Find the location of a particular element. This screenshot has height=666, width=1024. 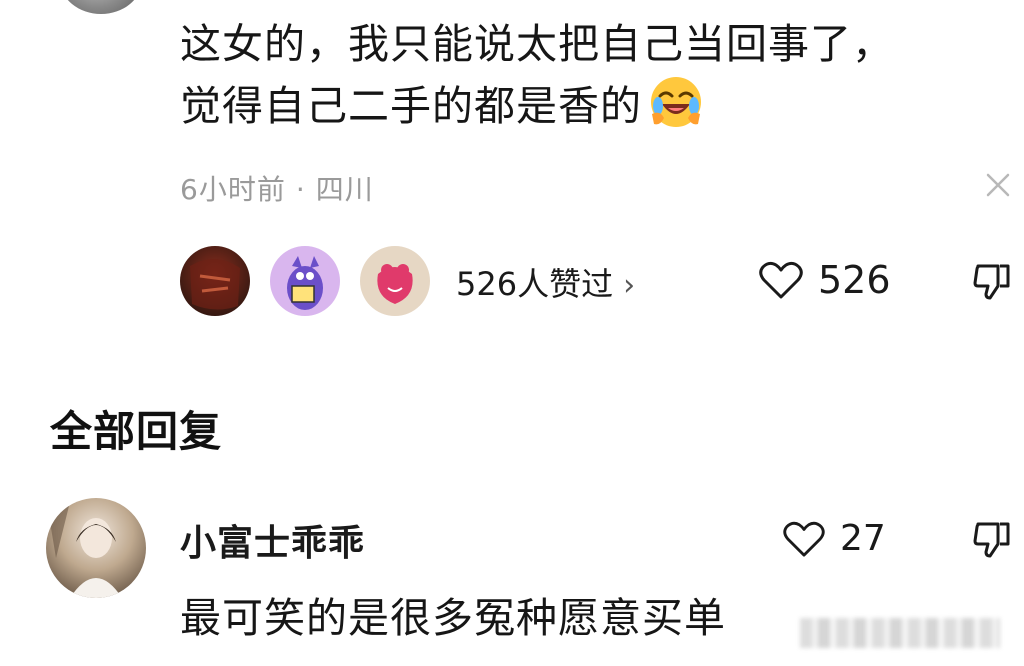

liker-avatar-3-art is located at coordinates (395, 284).